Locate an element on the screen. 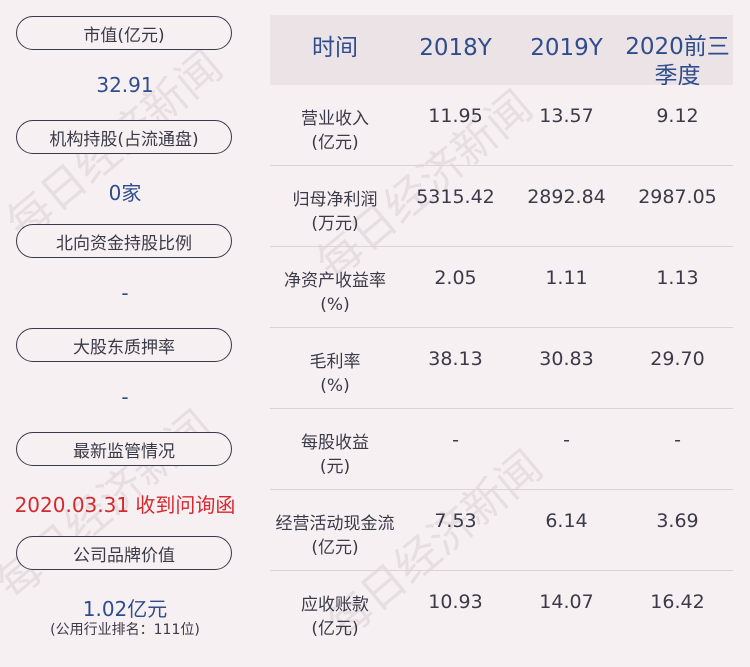 The image size is (750, 667). cell-value: 1.11 is located at coordinates (566, 278).